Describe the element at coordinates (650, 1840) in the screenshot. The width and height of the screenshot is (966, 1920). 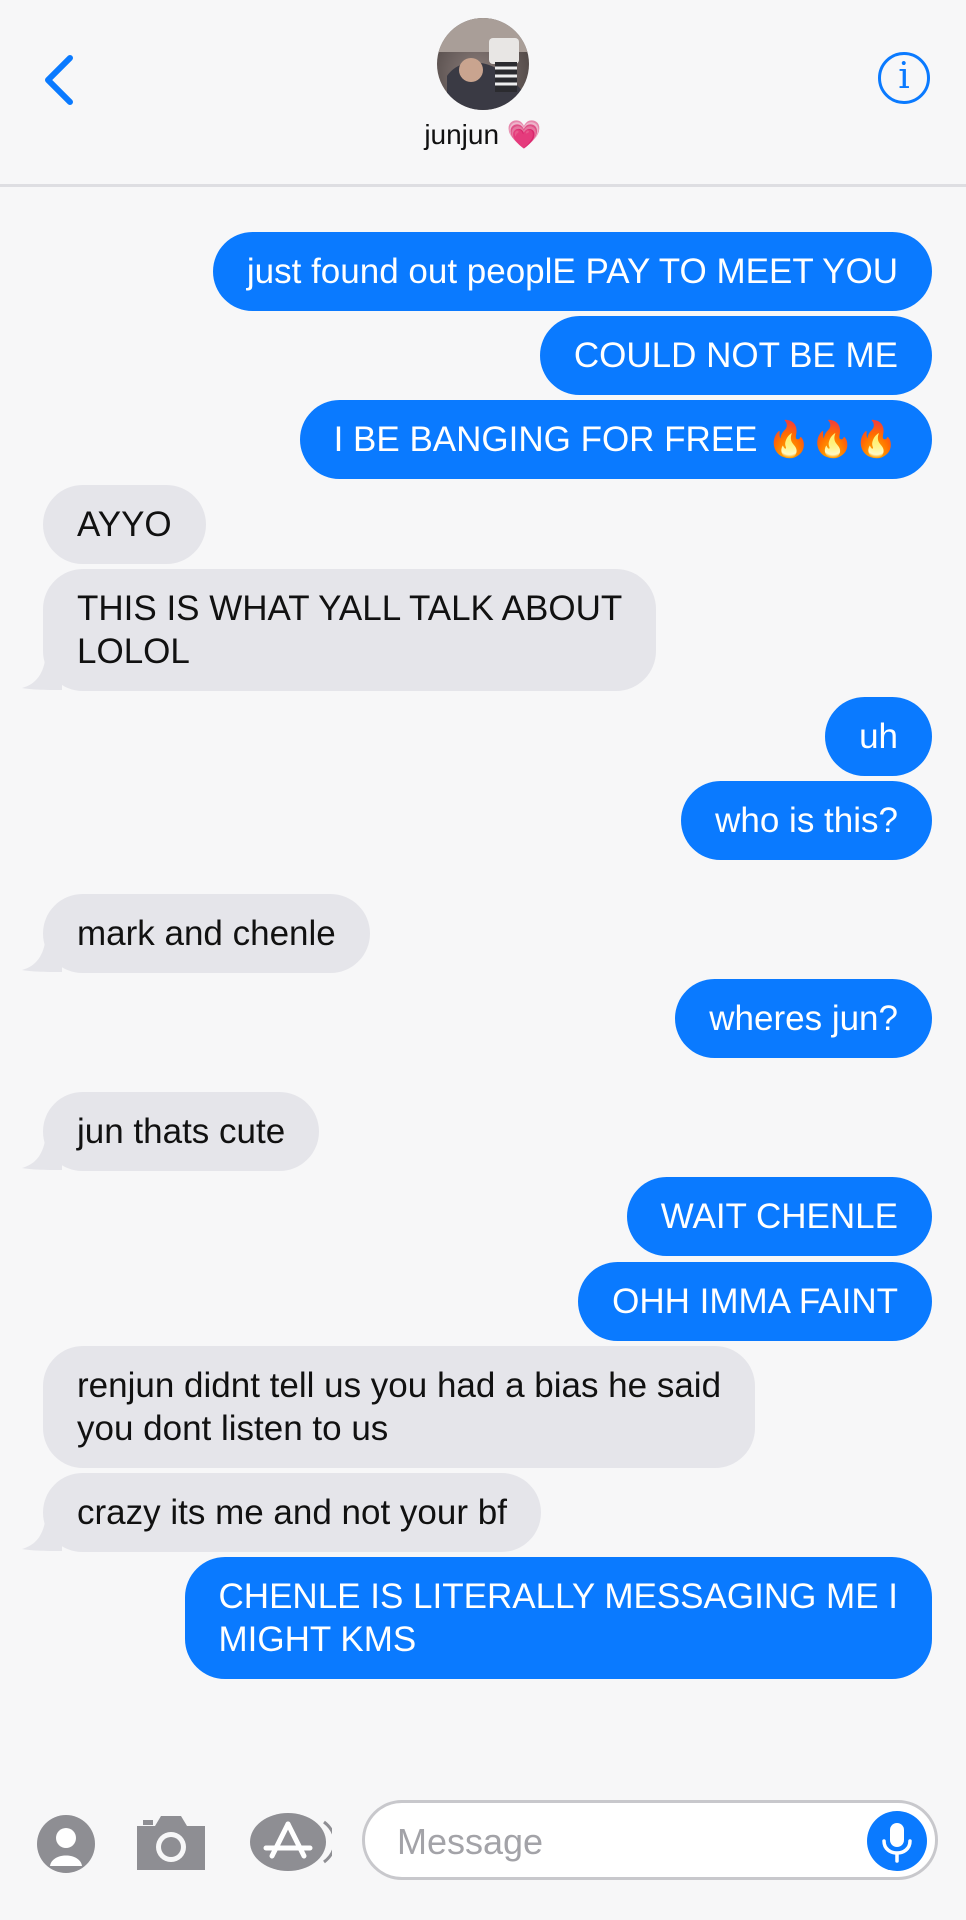
I see `message-input: Message` at that location.